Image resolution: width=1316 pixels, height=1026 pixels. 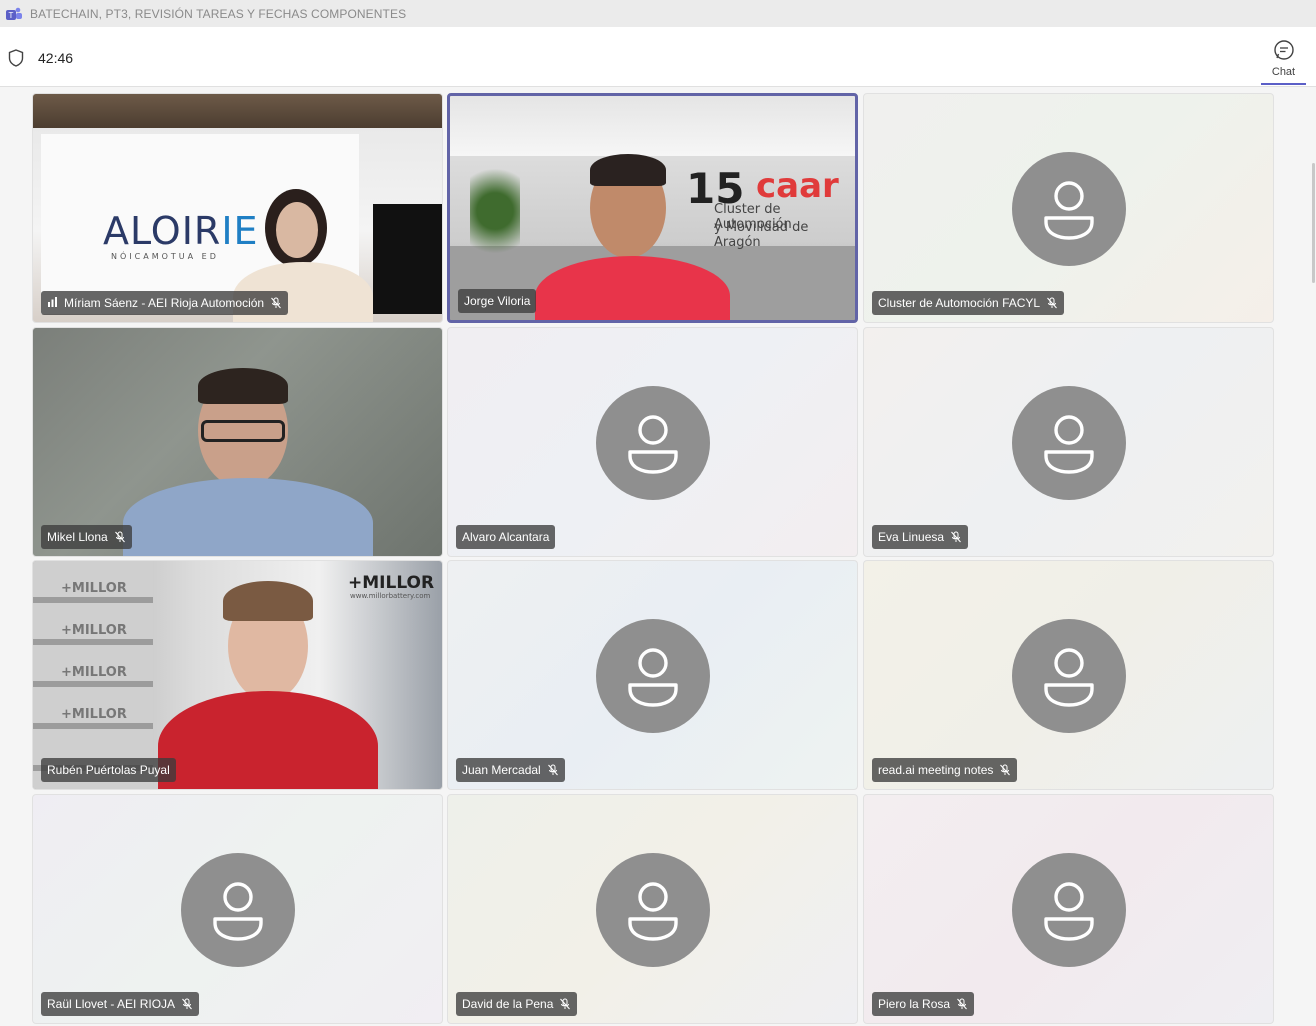 What do you see at coordinates (1283, 72) in the screenshot?
I see `chat-label: Chat` at bounding box center [1283, 72].